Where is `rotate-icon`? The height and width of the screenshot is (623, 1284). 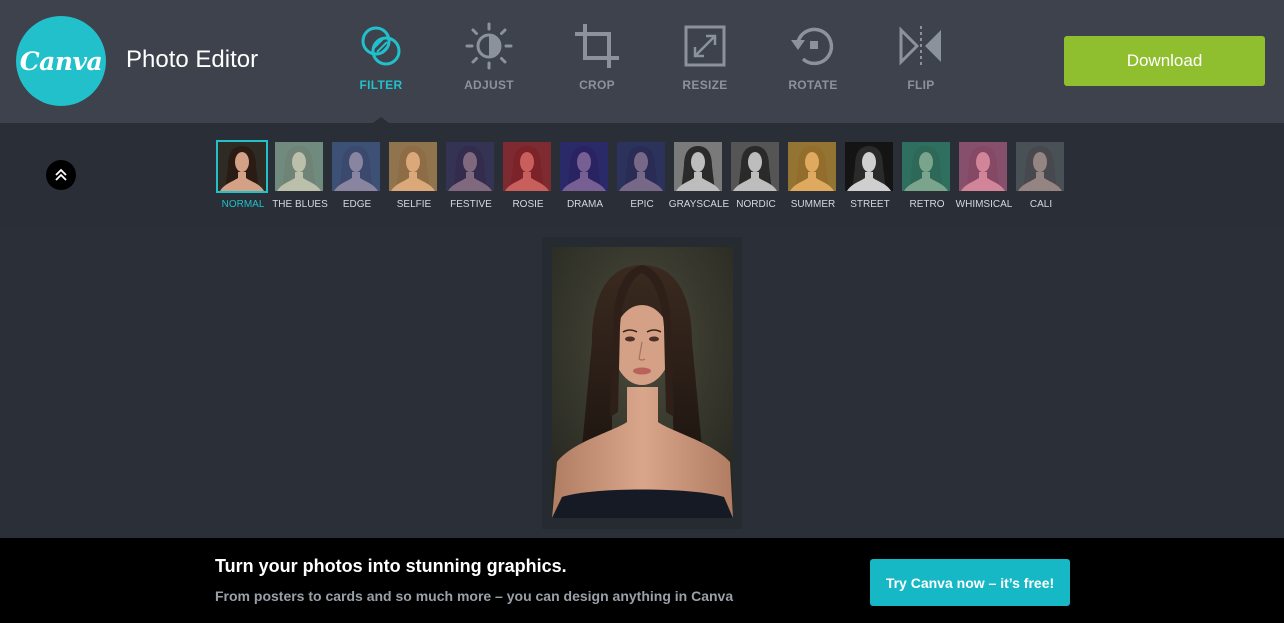 rotate-icon is located at coordinates (812, 46).